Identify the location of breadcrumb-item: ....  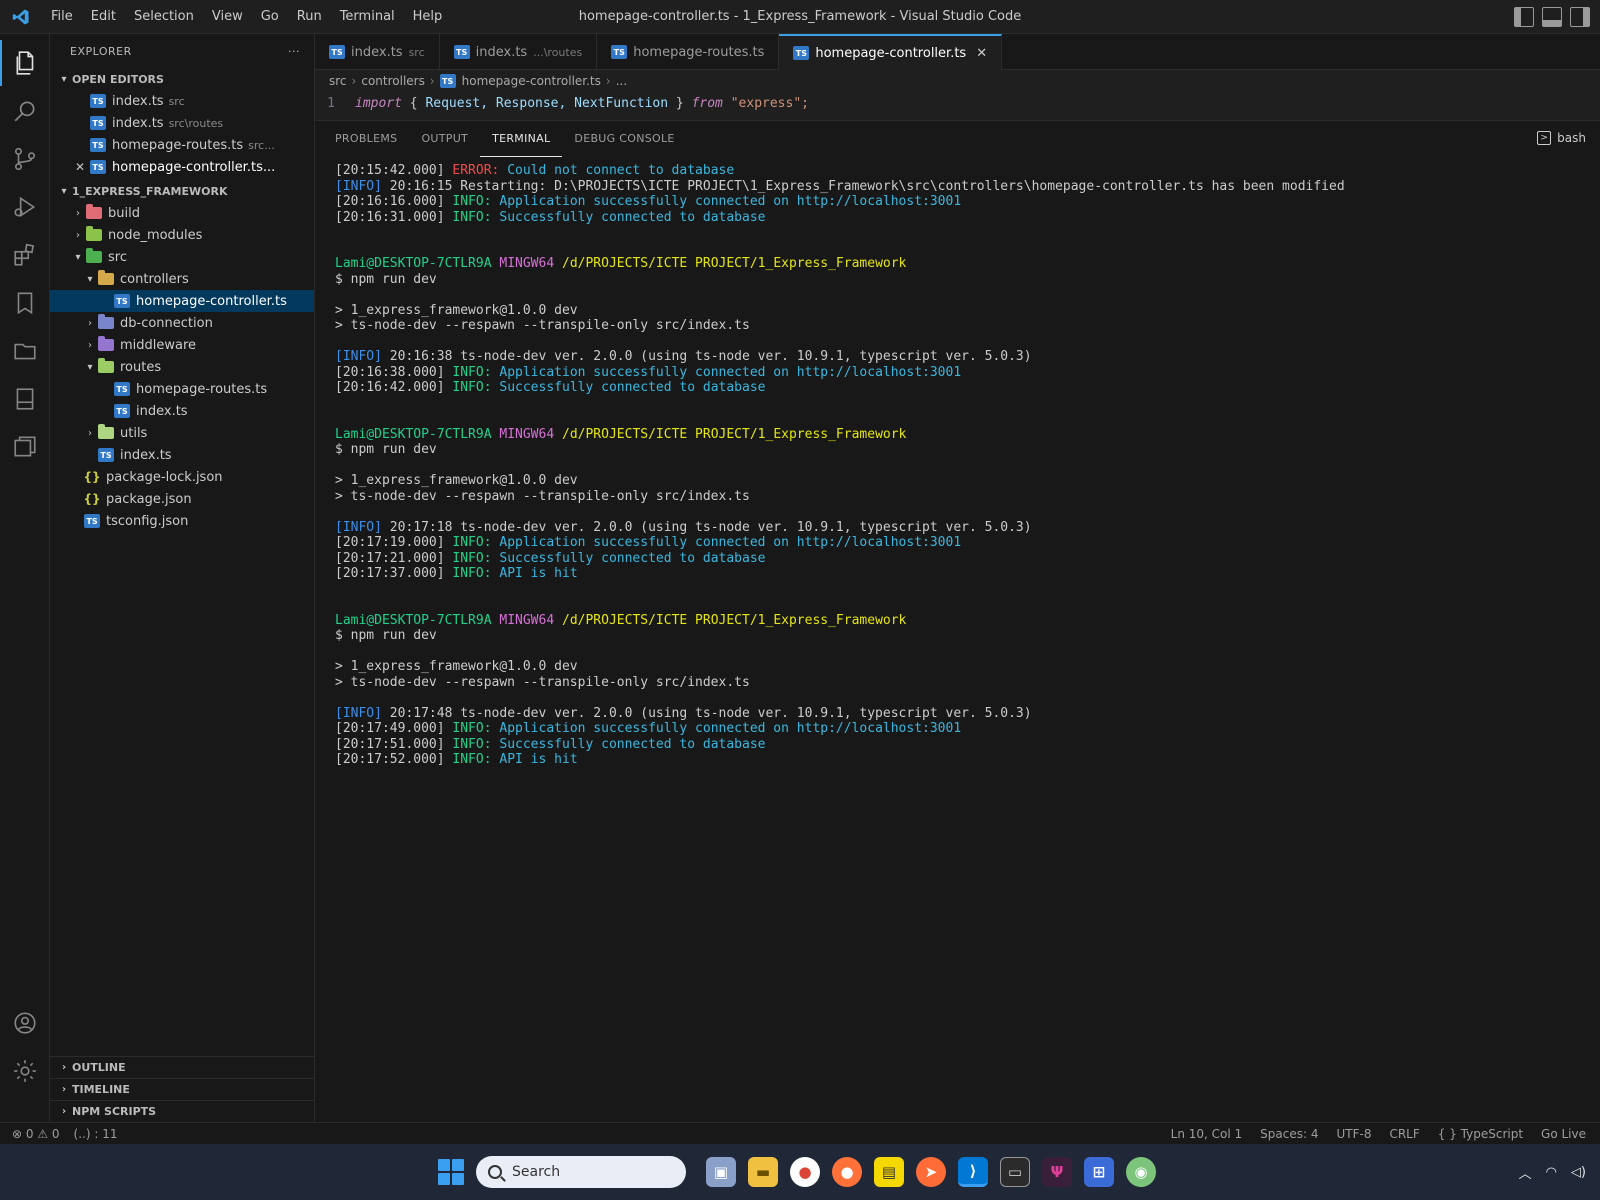
(621, 81).